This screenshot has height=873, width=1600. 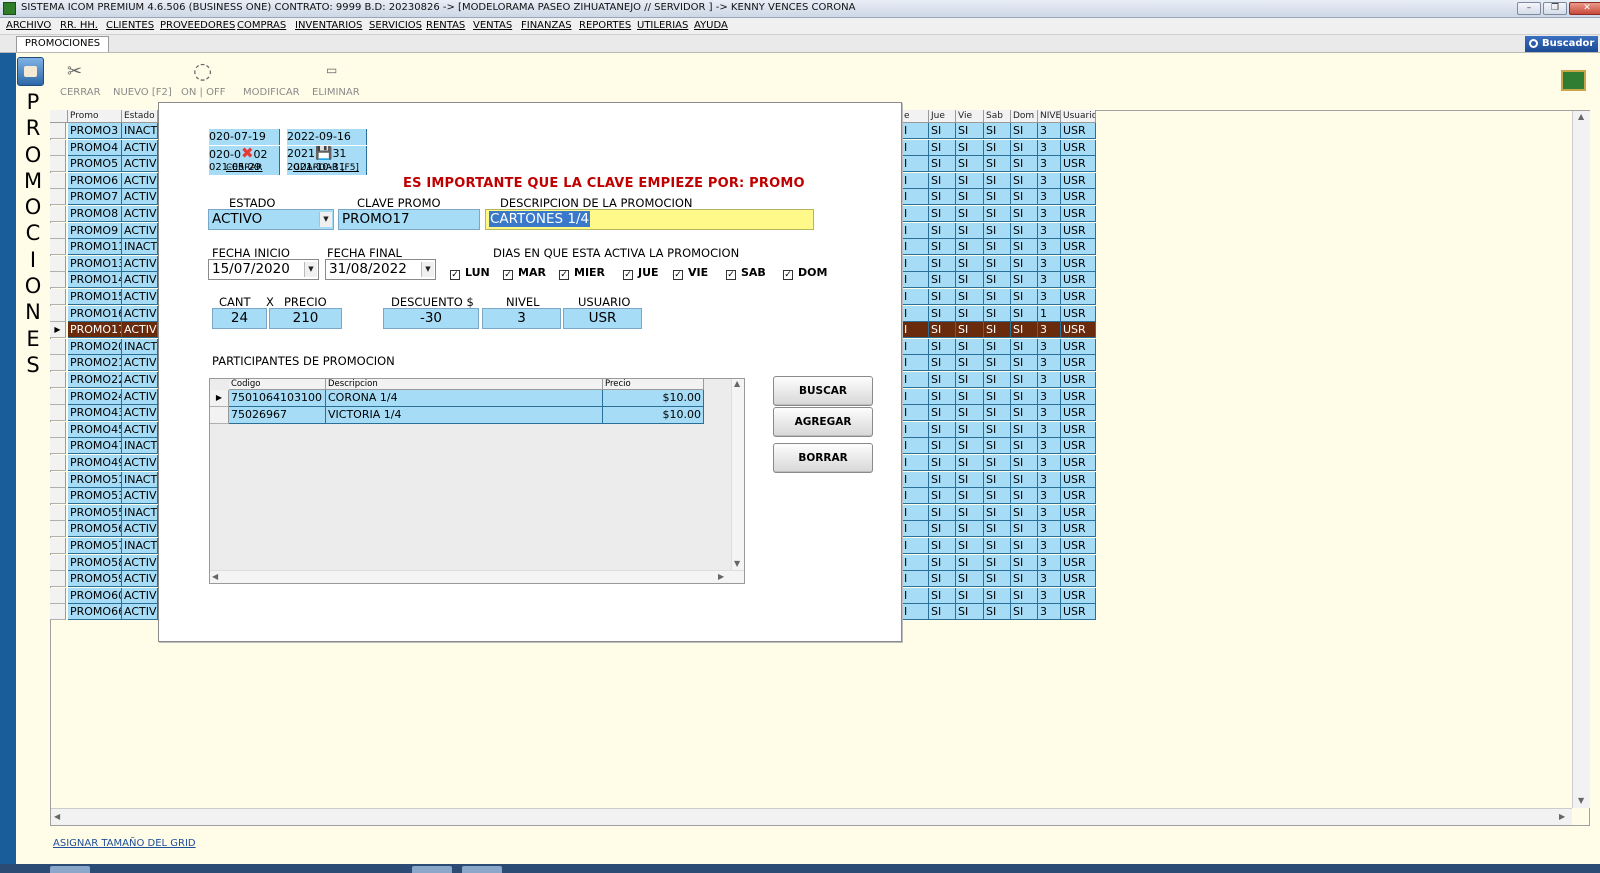 What do you see at coordinates (492, 25) in the screenshot?
I see `menu-ventas: VENTAS` at bounding box center [492, 25].